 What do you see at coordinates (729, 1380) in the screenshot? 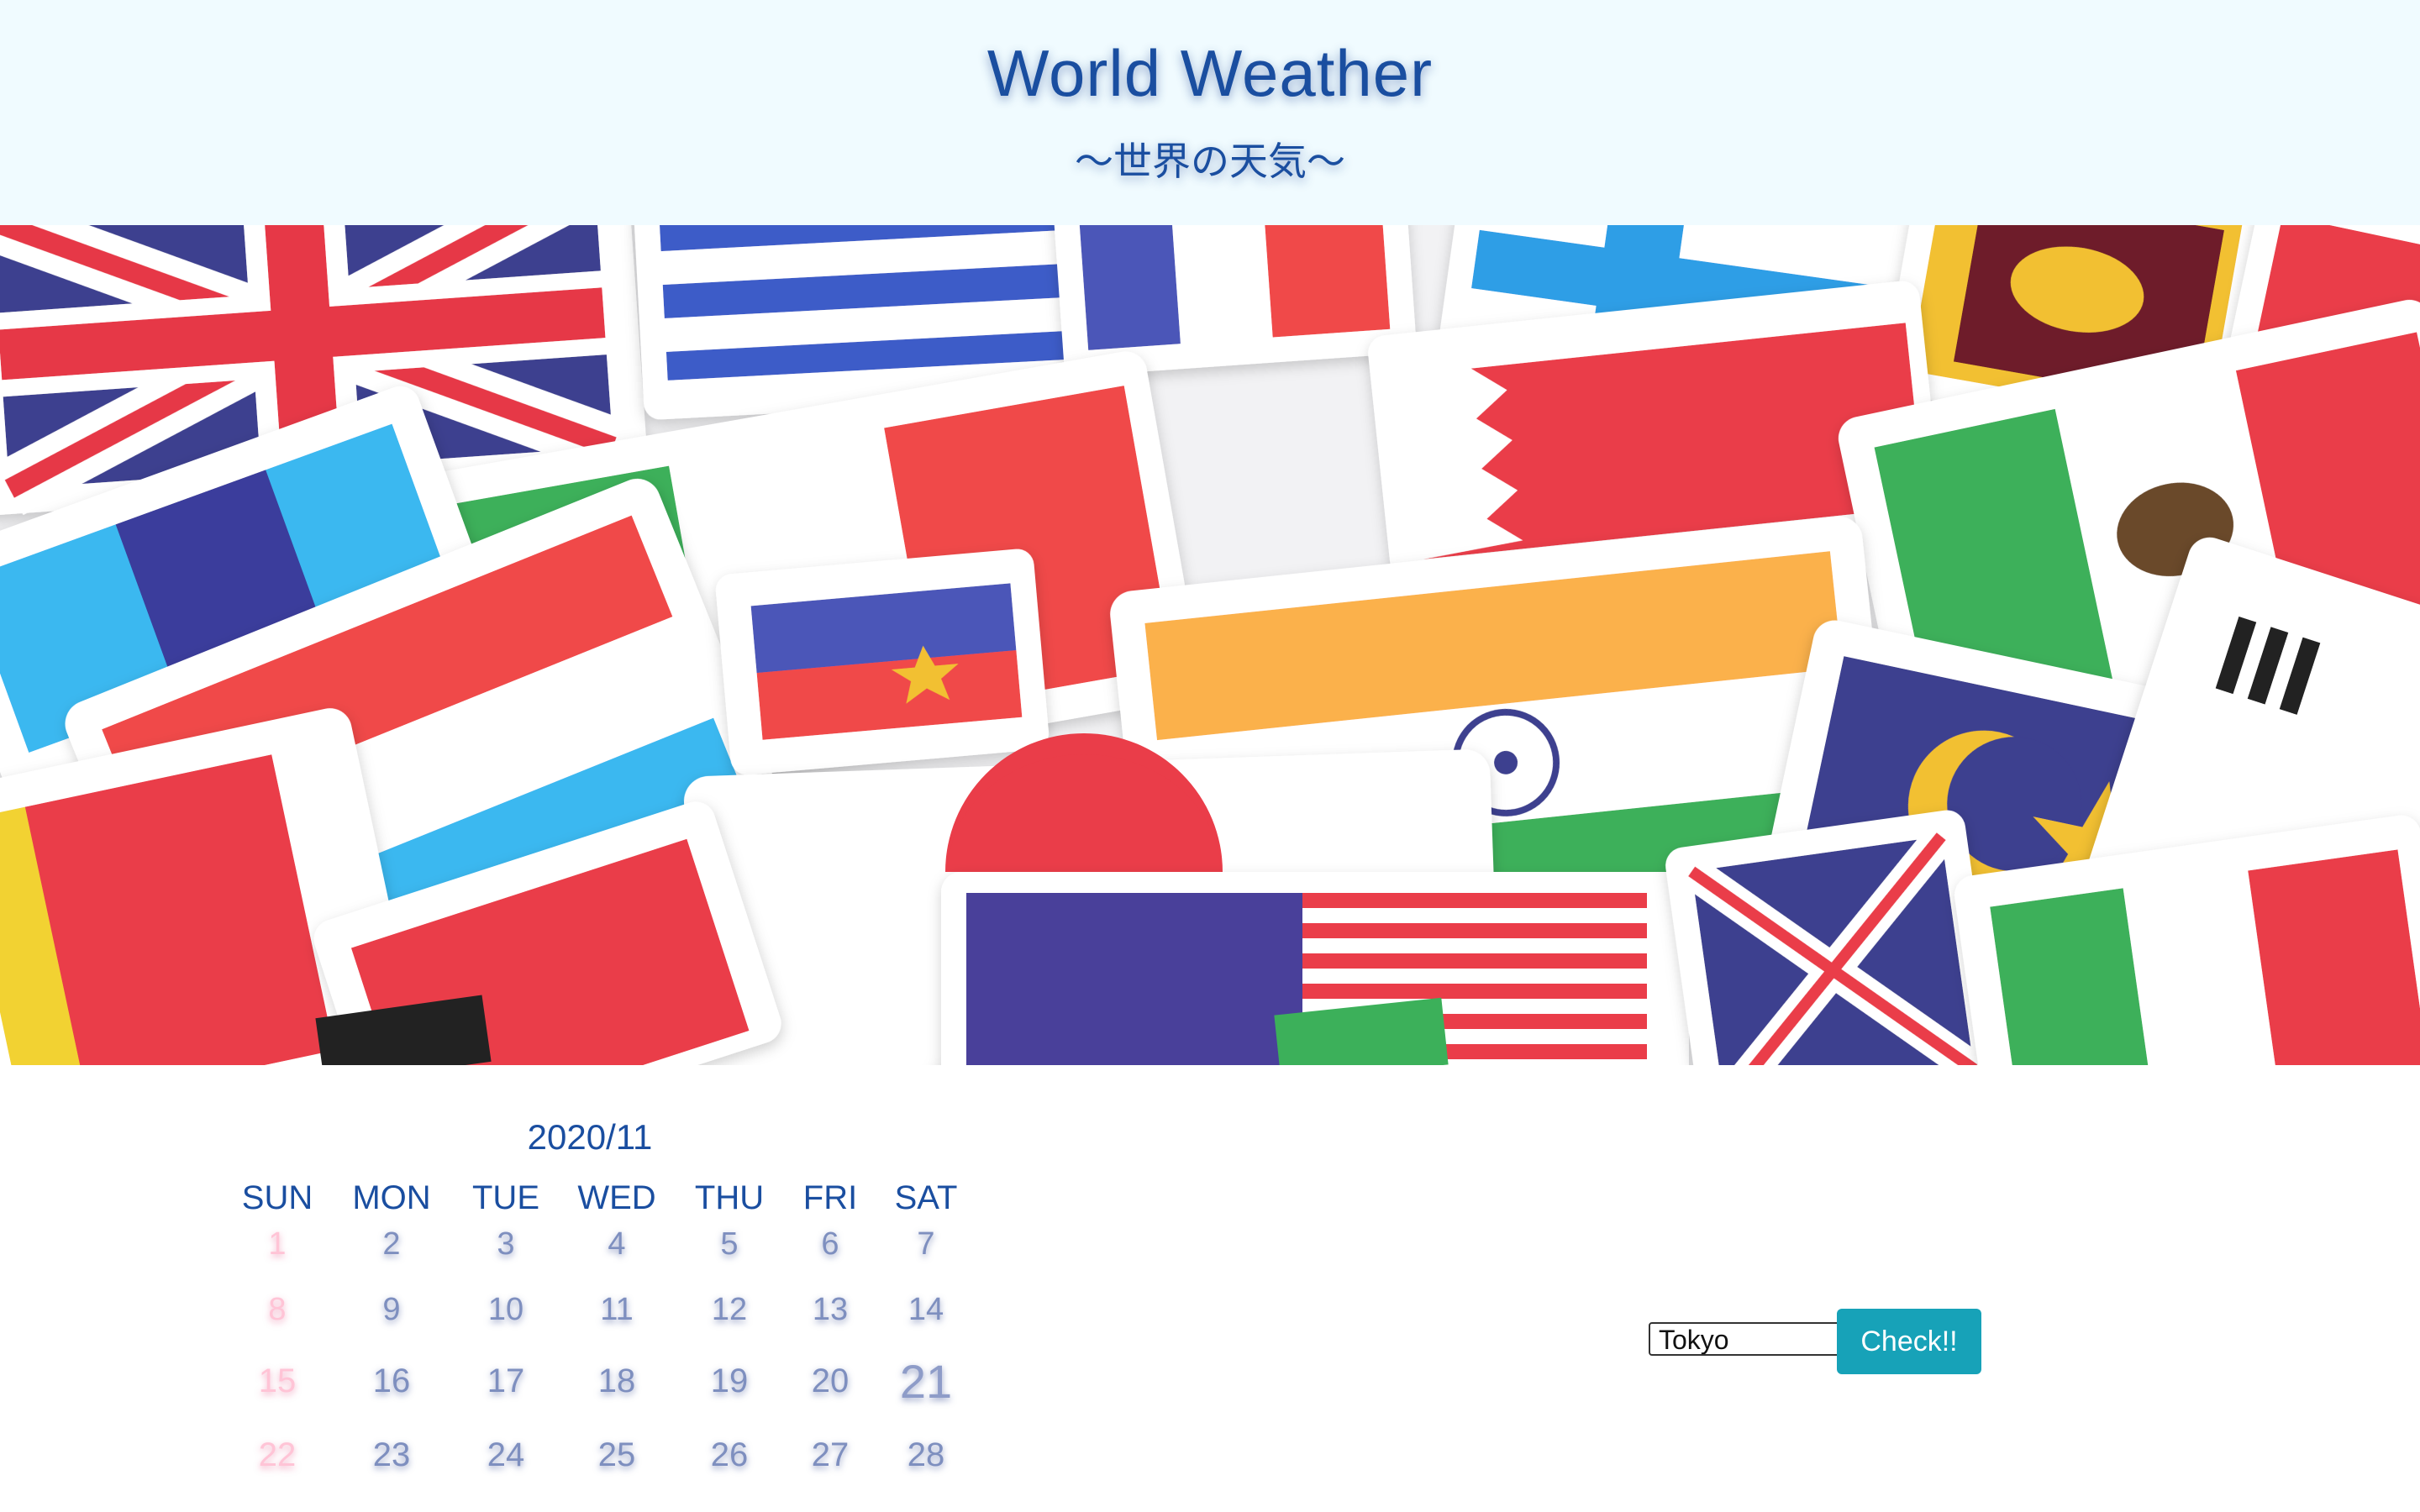
I see `calendar-day: 19` at bounding box center [729, 1380].